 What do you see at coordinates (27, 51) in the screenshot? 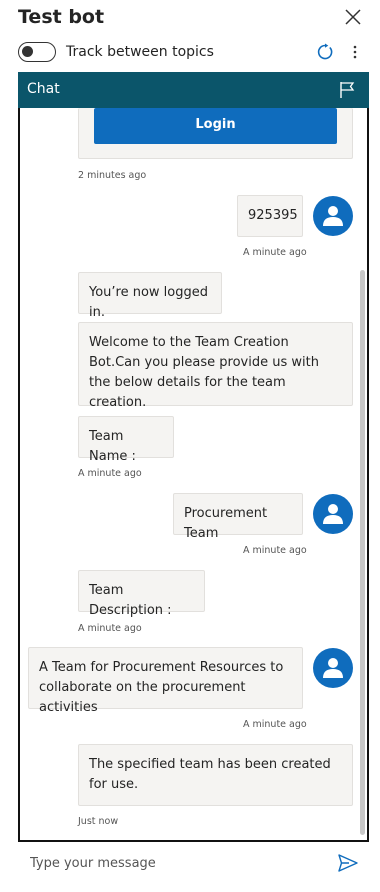
I see `toggle-knob` at bounding box center [27, 51].